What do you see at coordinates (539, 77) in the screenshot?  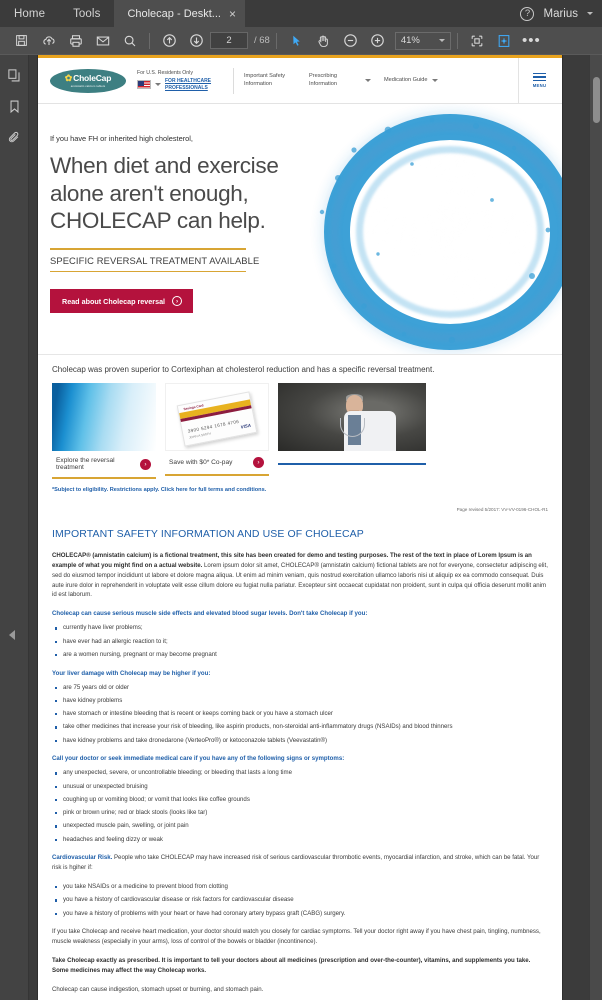 I see `hamburger-icon` at bounding box center [539, 77].